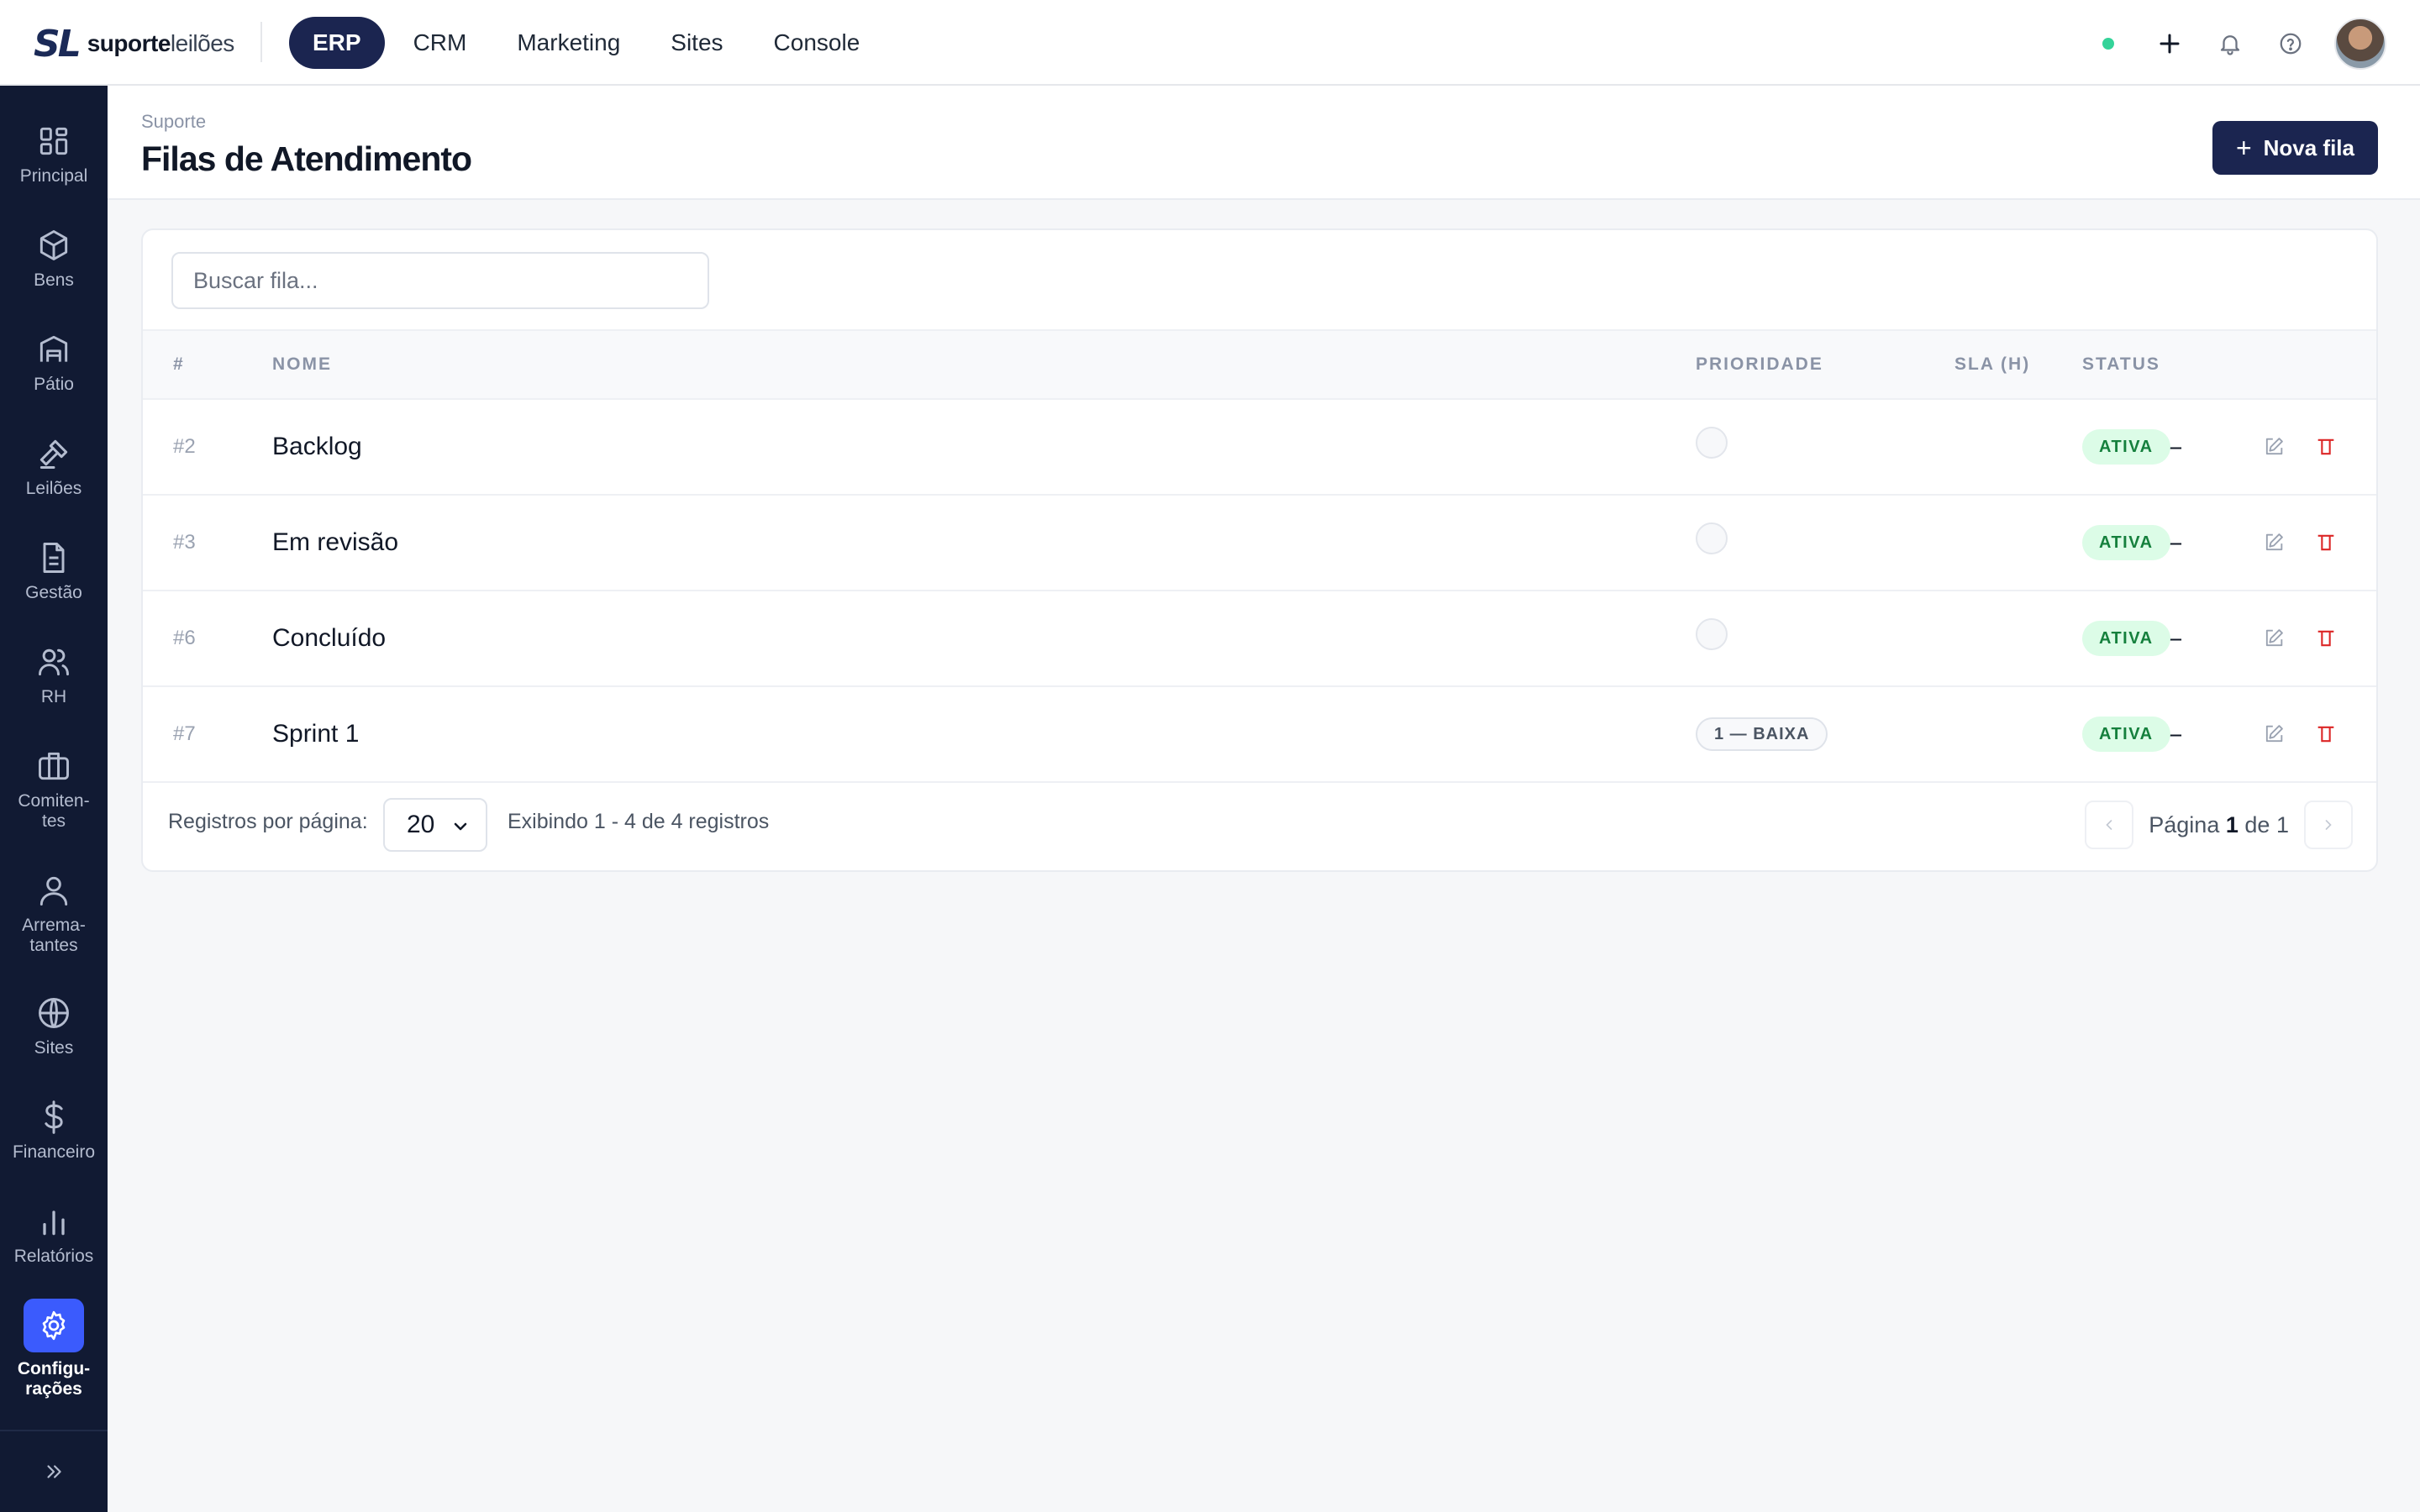 The image size is (2420, 1512). Describe the element at coordinates (184, 733) in the screenshot. I see `row-id: #7` at that location.